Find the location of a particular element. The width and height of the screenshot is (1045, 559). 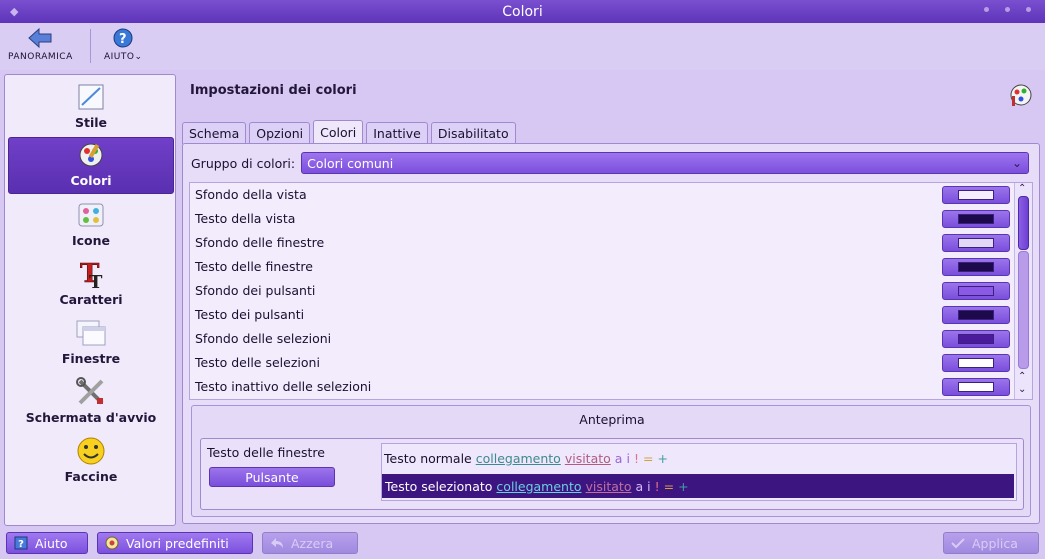

title-bar: ◆ Colori is located at coordinates (522, 11).